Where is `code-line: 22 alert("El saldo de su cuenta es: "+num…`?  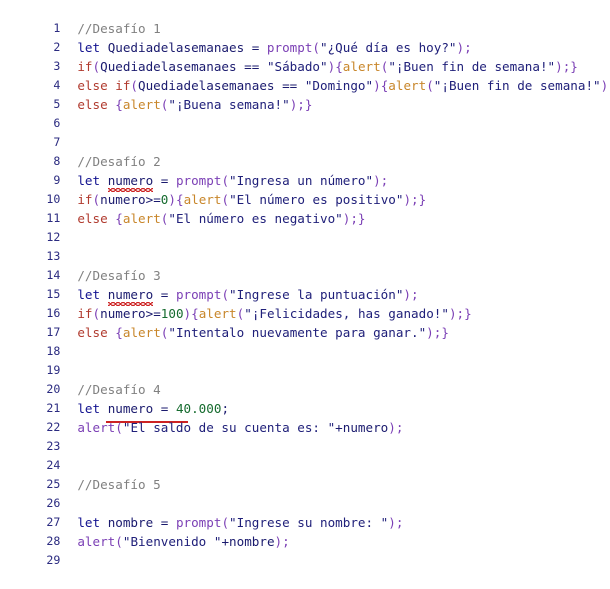
code-line: 22 alert("El saldo de su cuenta es: "+num… is located at coordinates (305, 417).